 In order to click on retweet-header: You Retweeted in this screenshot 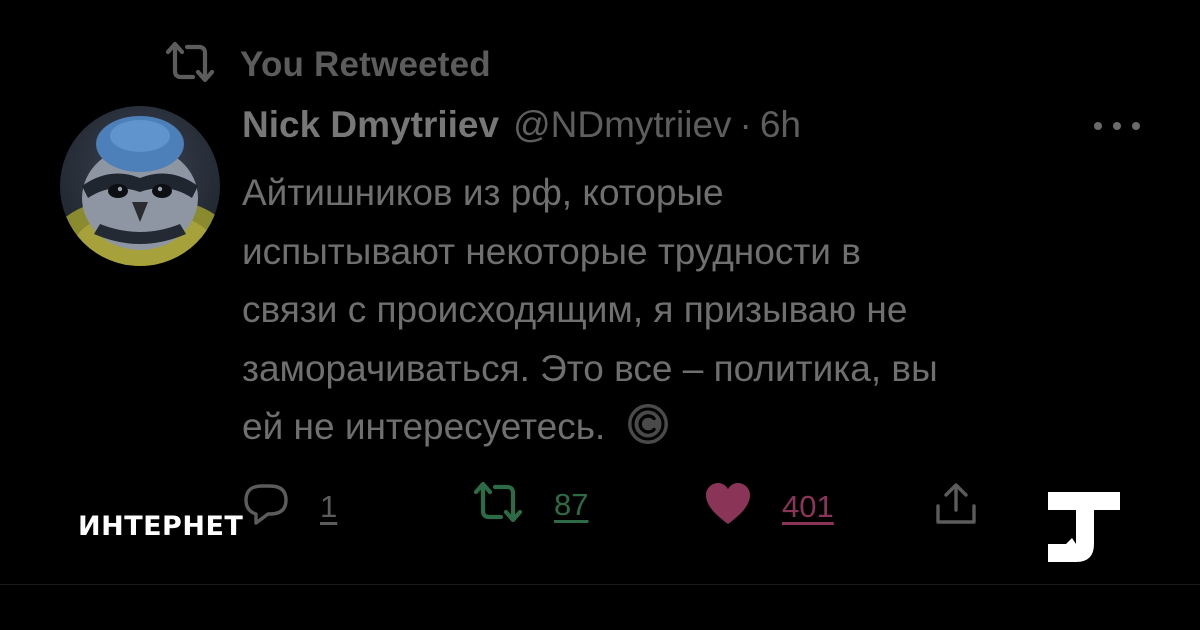, I will do `click(327, 64)`.